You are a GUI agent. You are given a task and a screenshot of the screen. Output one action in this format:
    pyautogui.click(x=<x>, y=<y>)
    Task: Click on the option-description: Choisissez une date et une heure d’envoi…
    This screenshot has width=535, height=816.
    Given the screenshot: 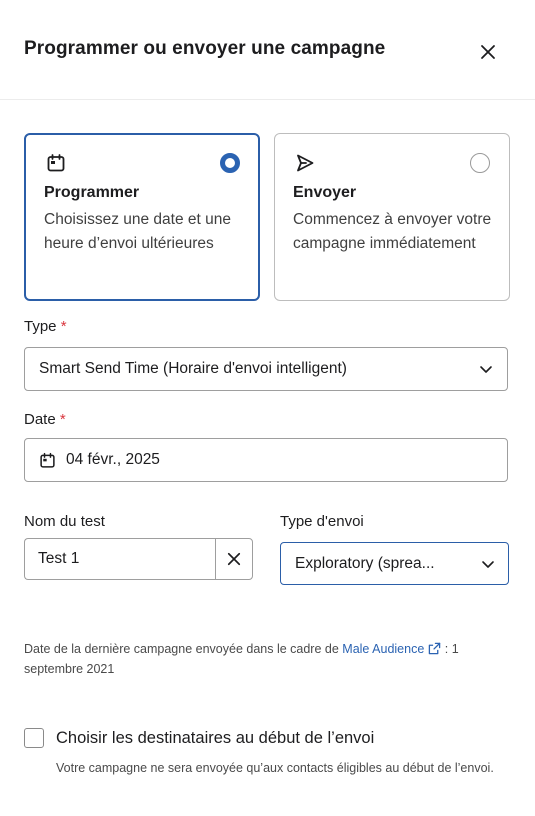 What is the action you would take?
    pyautogui.click(x=137, y=231)
    